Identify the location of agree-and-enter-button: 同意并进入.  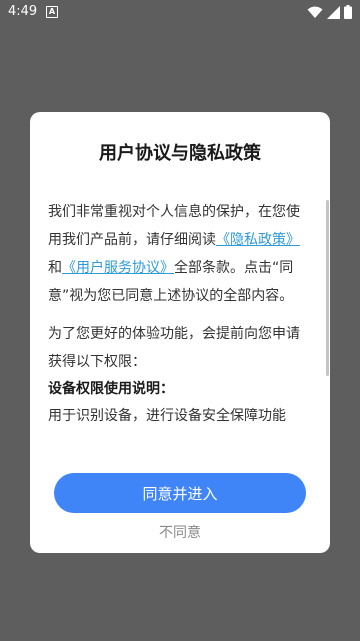
(180, 493).